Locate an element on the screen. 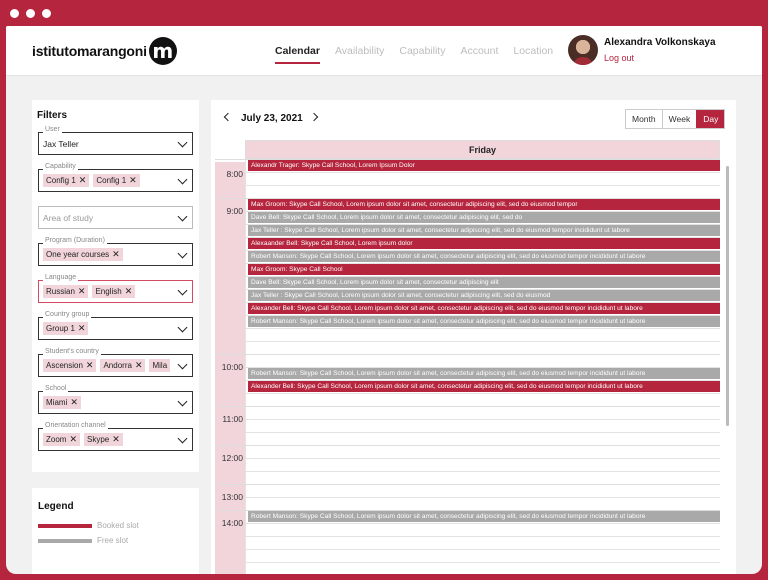  view-week-button: Week is located at coordinates (679, 119).